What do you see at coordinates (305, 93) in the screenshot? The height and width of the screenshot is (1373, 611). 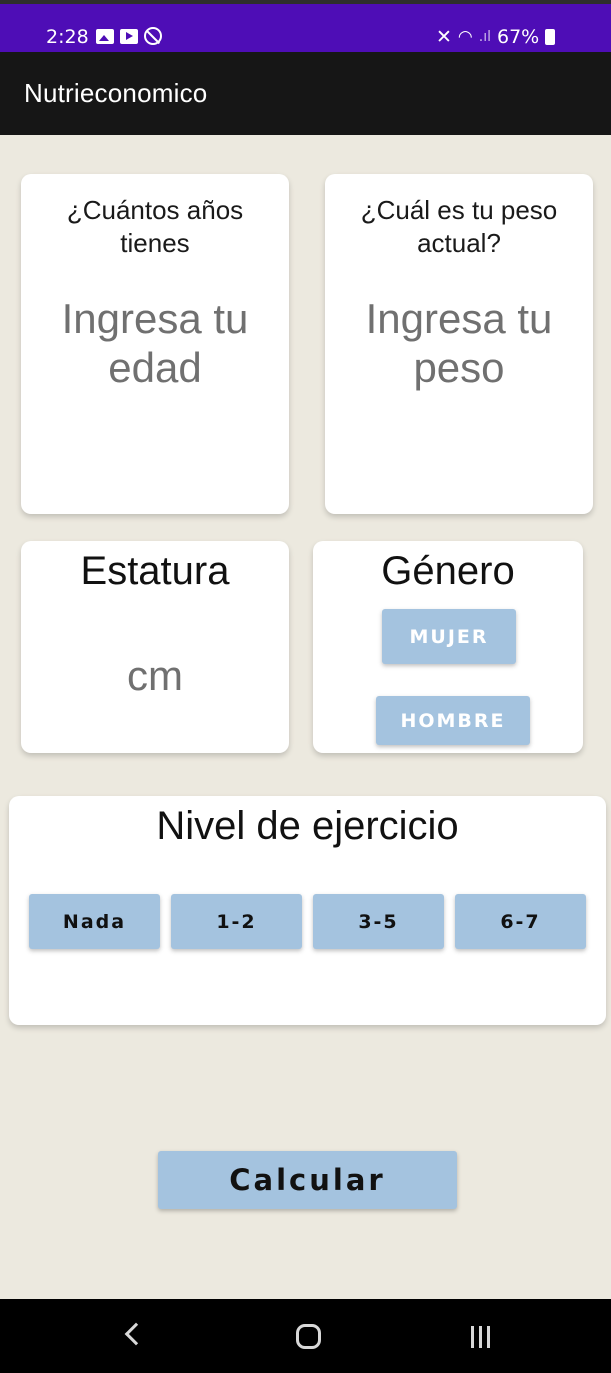 I see `app-bar: Nutrieconomico` at bounding box center [305, 93].